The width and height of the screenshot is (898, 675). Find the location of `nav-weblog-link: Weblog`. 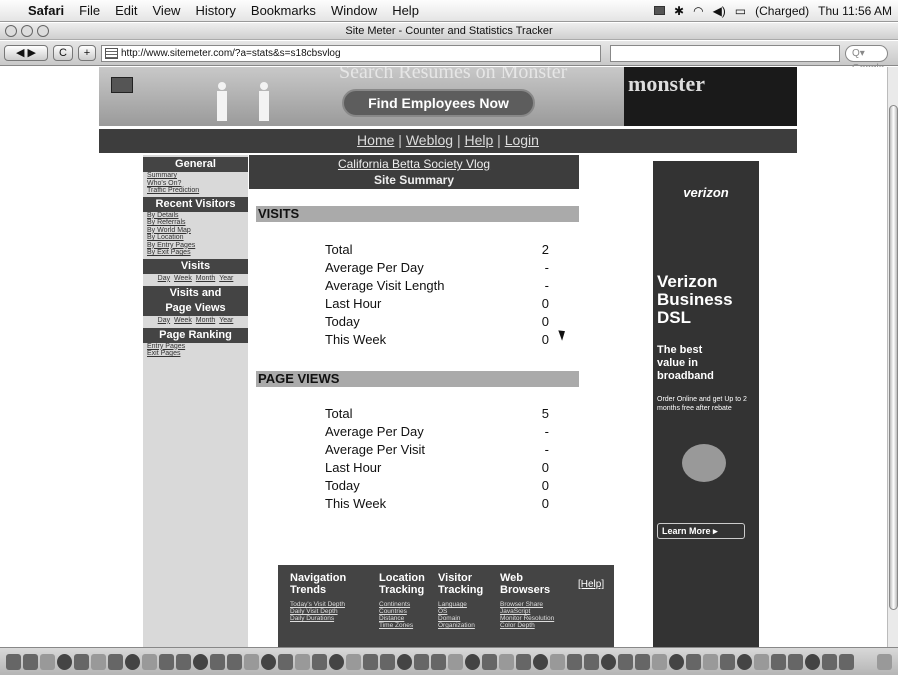

nav-weblog-link: Weblog is located at coordinates (429, 140).